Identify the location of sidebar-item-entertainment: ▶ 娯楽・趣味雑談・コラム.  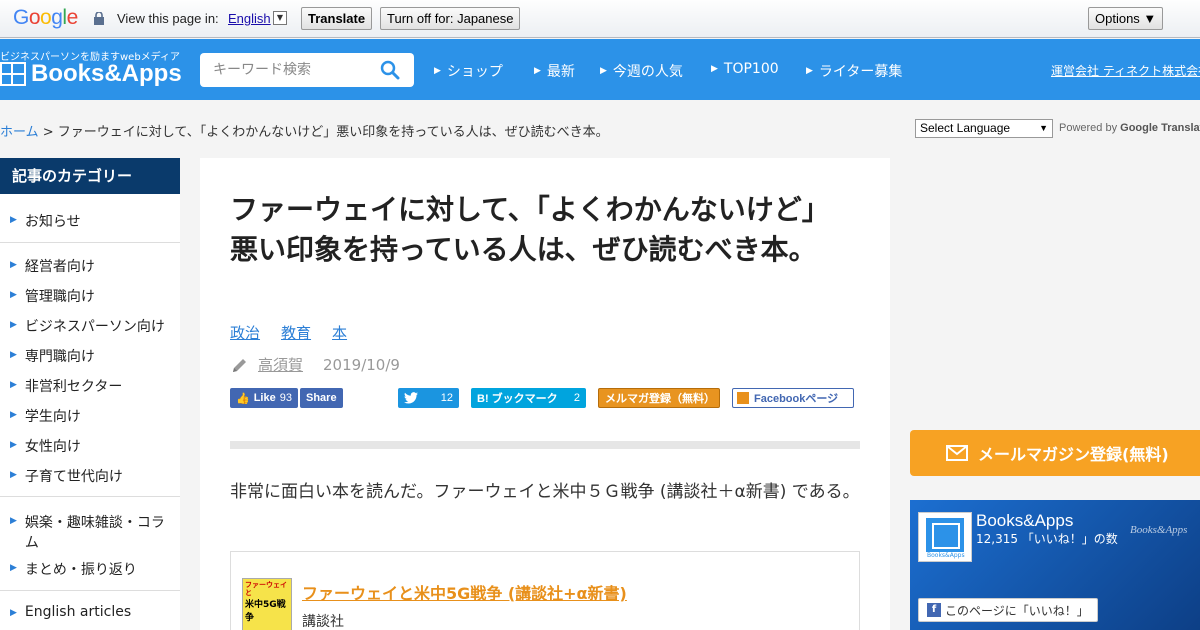
(92, 532).